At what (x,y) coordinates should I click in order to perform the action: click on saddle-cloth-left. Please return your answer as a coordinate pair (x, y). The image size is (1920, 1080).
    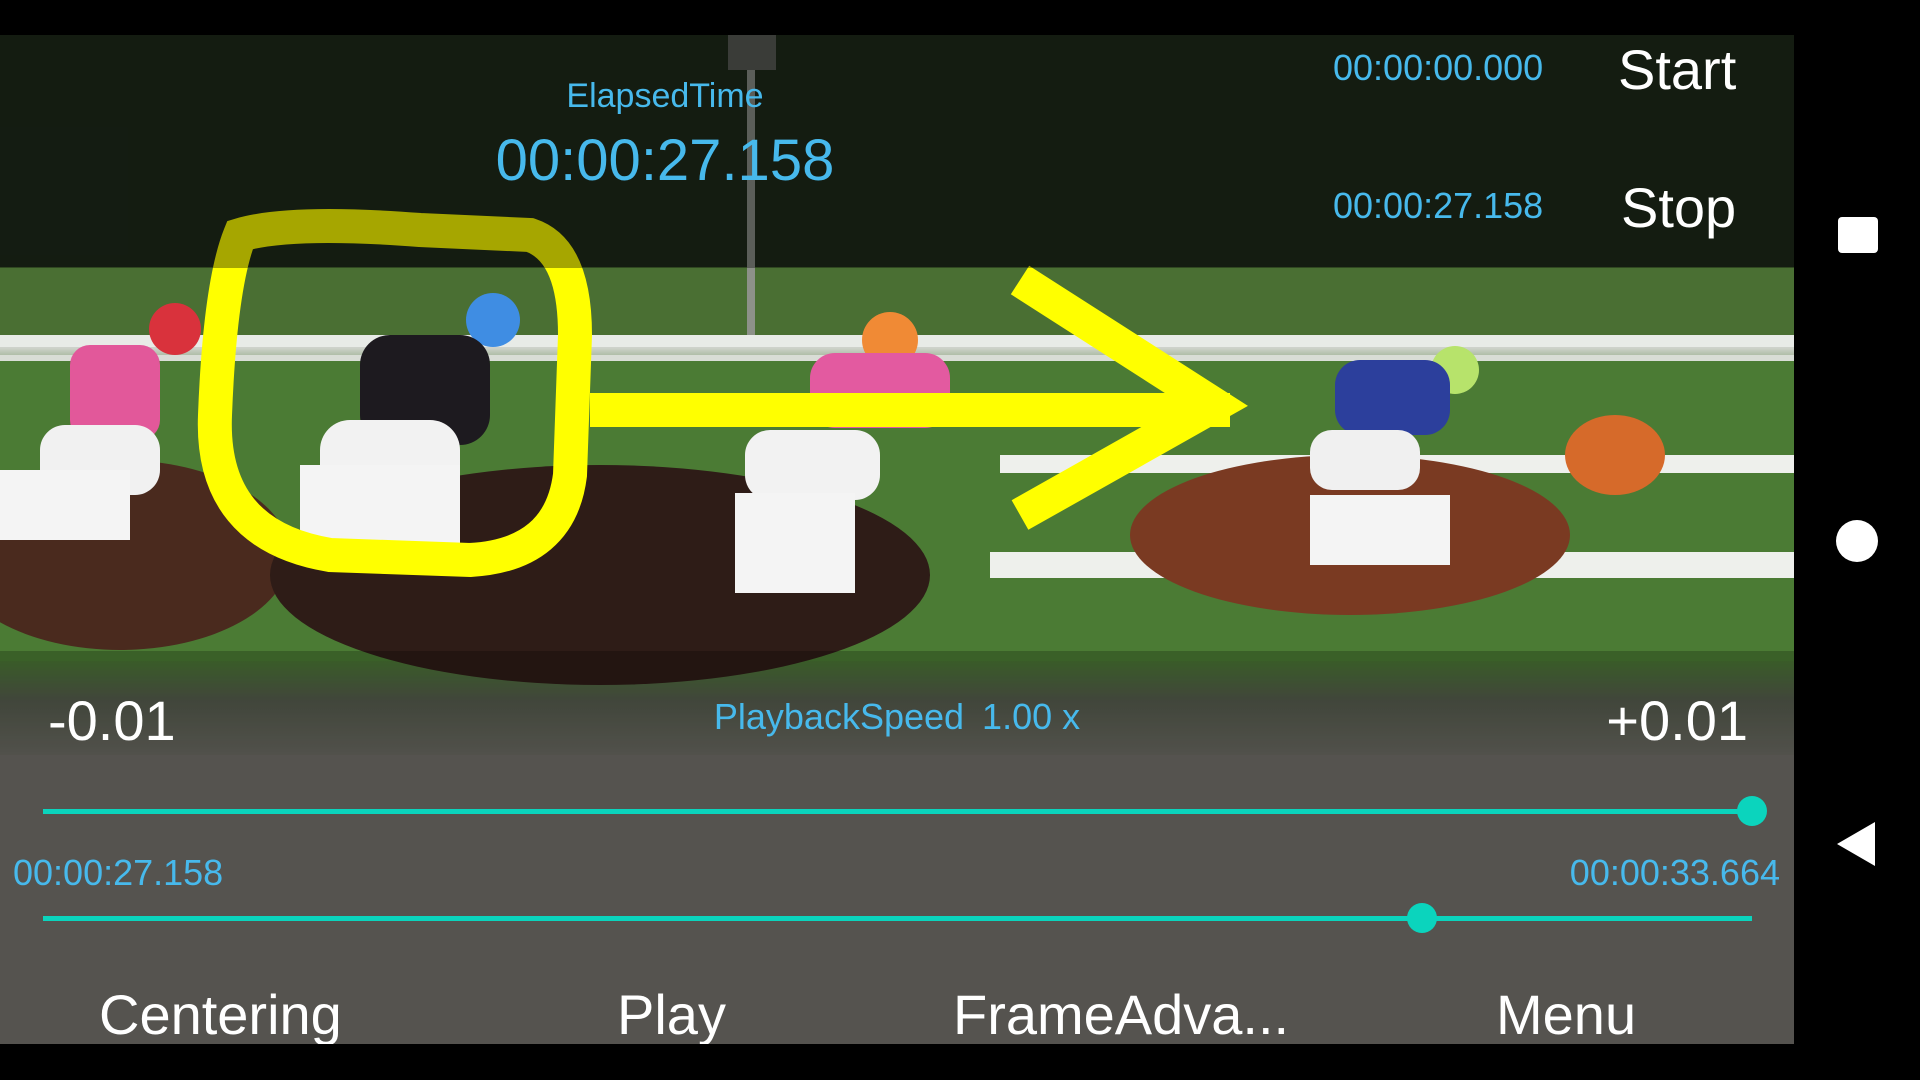
    Looking at the image, I should click on (65, 505).